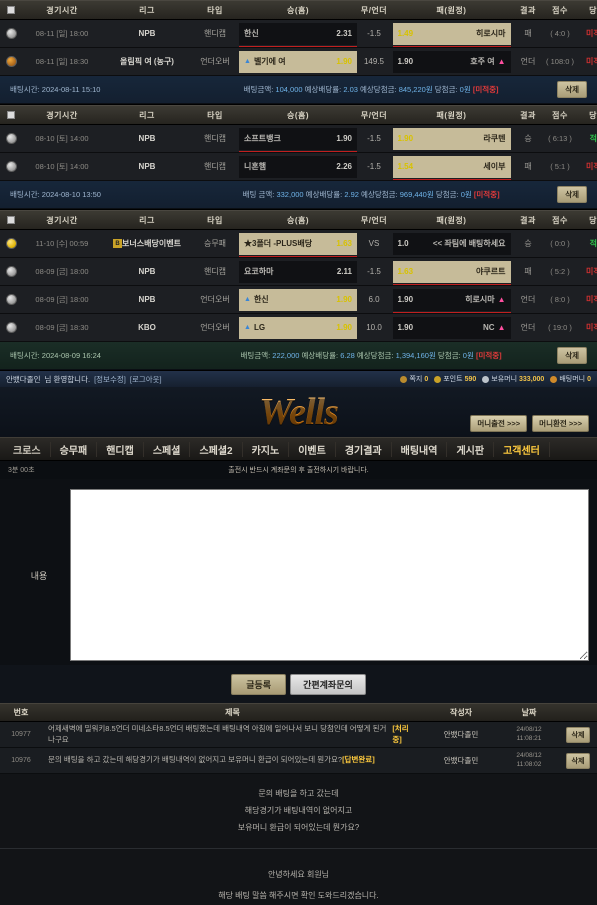 The height and width of the screenshot is (905, 597). What do you see at coordinates (167, 449) in the screenshot?
I see `nav-item-스페셜: 스페셜` at bounding box center [167, 449].